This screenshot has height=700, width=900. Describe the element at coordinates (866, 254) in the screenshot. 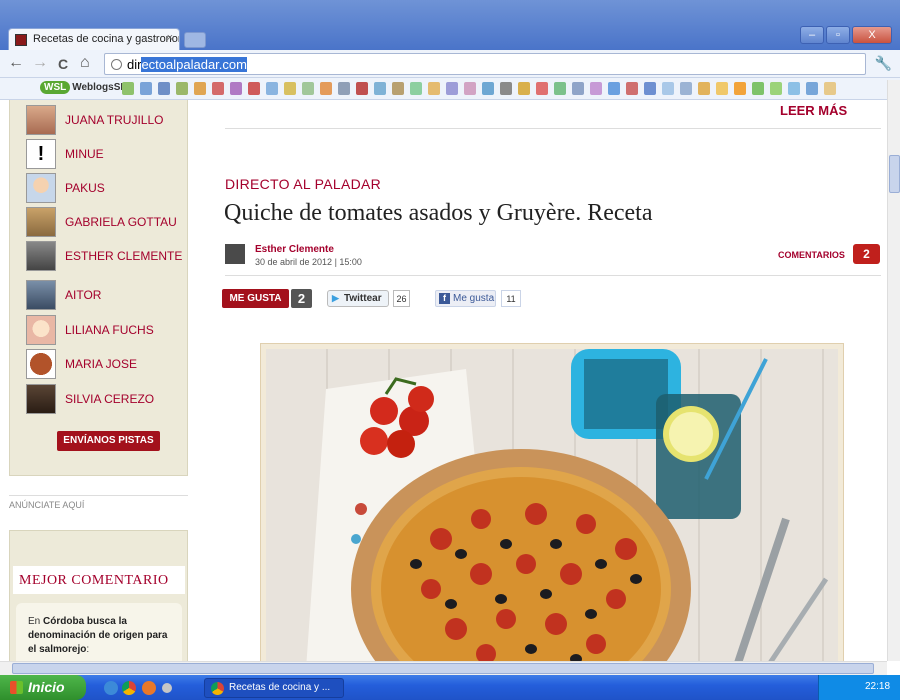

I see `comments-count-badge: 2` at that location.